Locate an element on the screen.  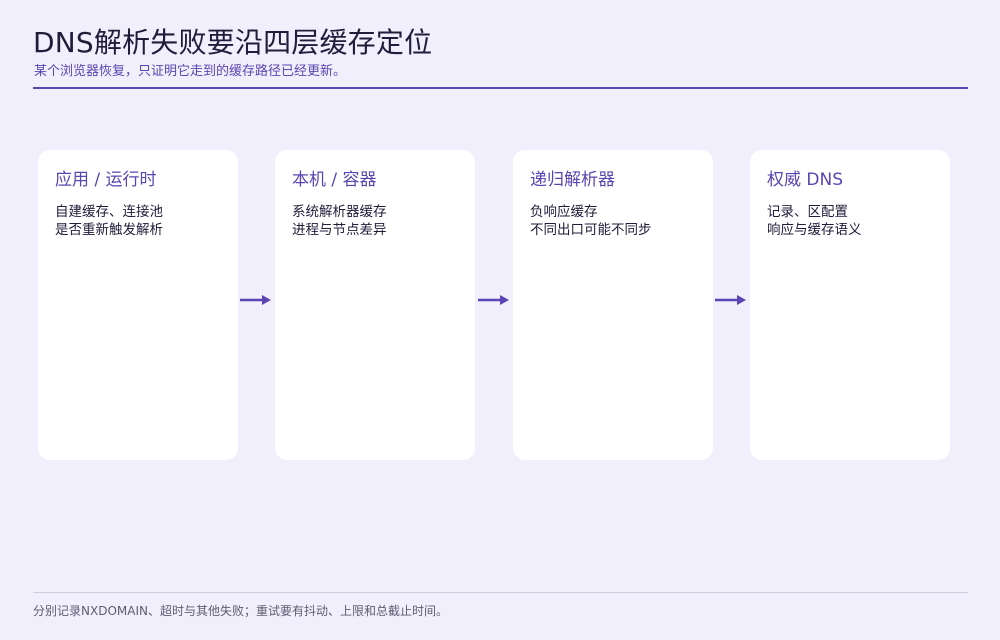
title-divider is located at coordinates (500, 88).